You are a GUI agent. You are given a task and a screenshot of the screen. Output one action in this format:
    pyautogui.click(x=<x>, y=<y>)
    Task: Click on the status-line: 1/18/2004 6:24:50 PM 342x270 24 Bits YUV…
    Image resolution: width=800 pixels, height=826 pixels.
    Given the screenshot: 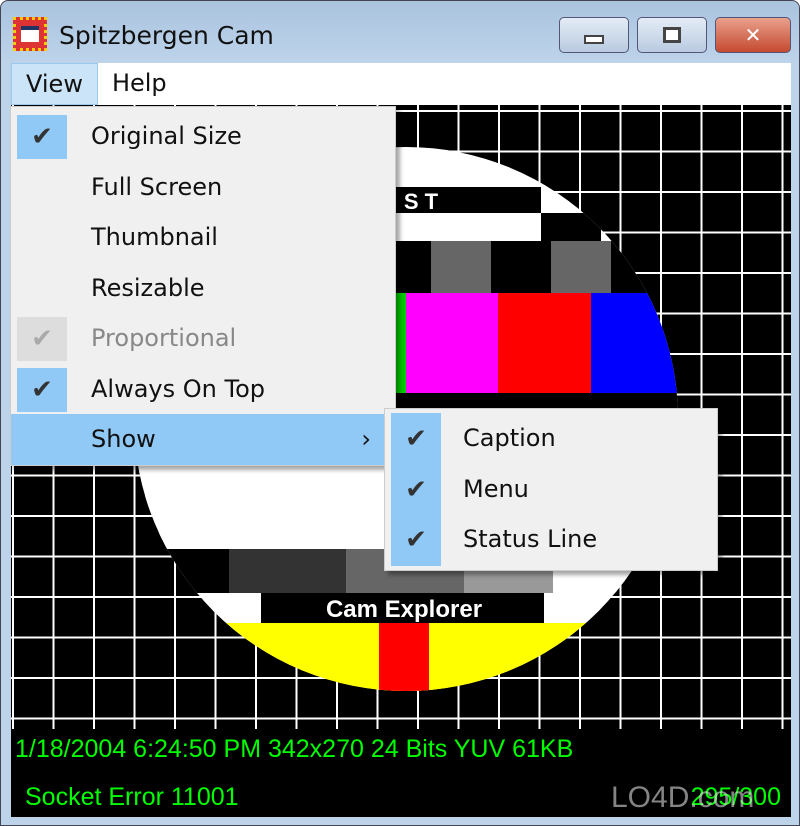 What is the action you would take?
    pyautogui.click(x=401, y=773)
    